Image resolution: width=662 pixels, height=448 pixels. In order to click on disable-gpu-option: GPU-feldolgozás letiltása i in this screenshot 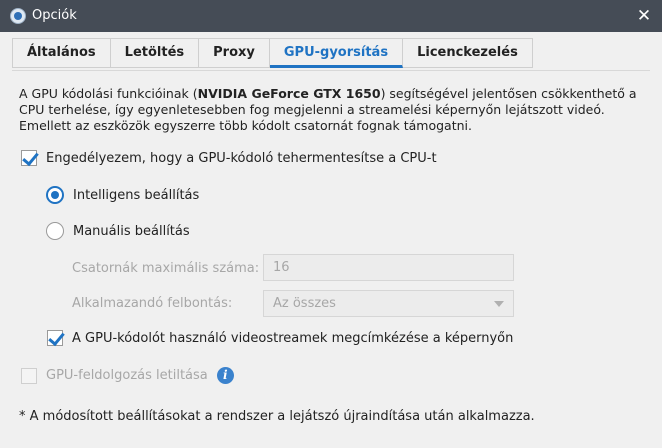, I will do `click(127, 375)`.